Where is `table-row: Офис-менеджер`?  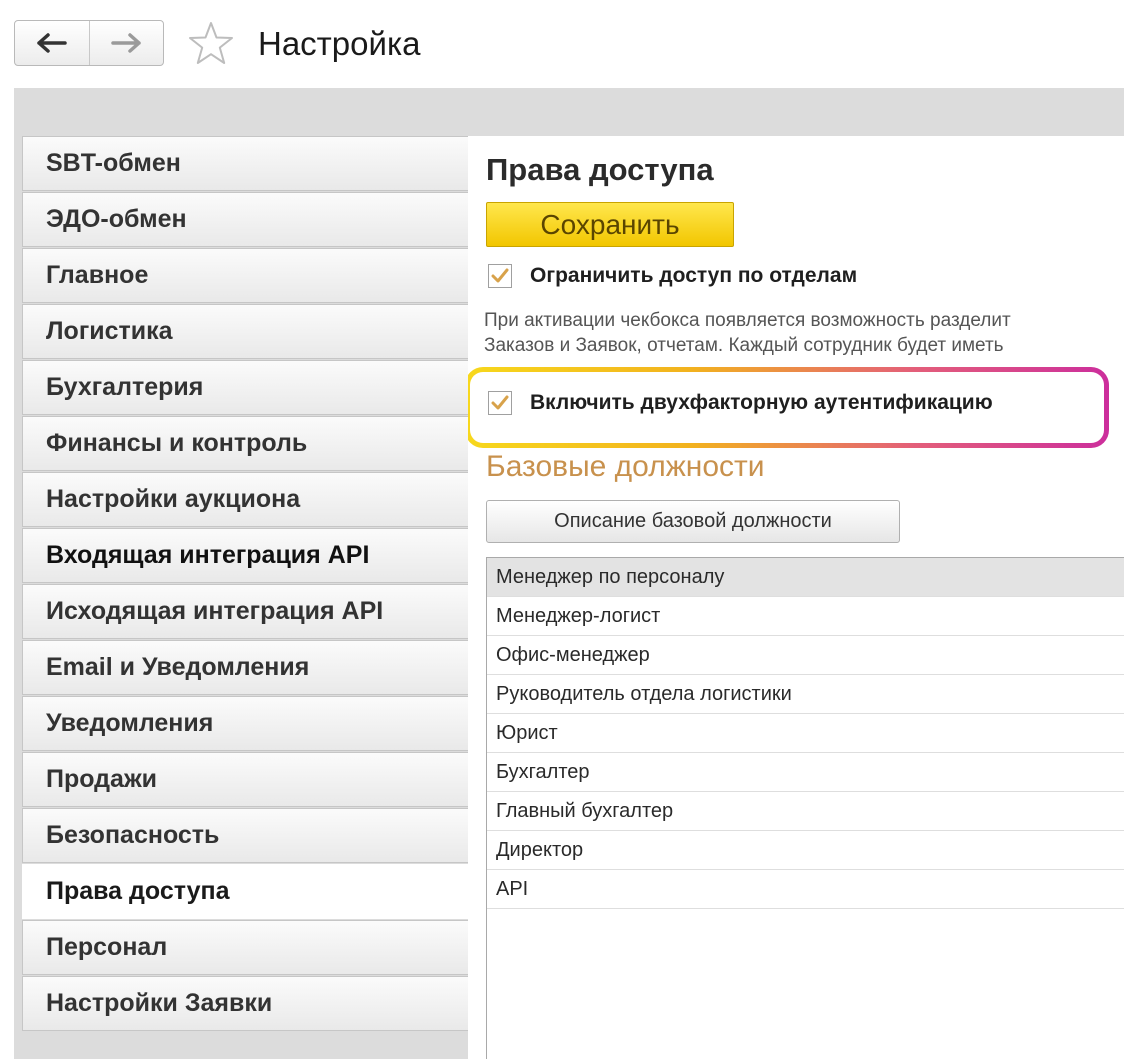 table-row: Офис-менеджер is located at coordinates (805, 655).